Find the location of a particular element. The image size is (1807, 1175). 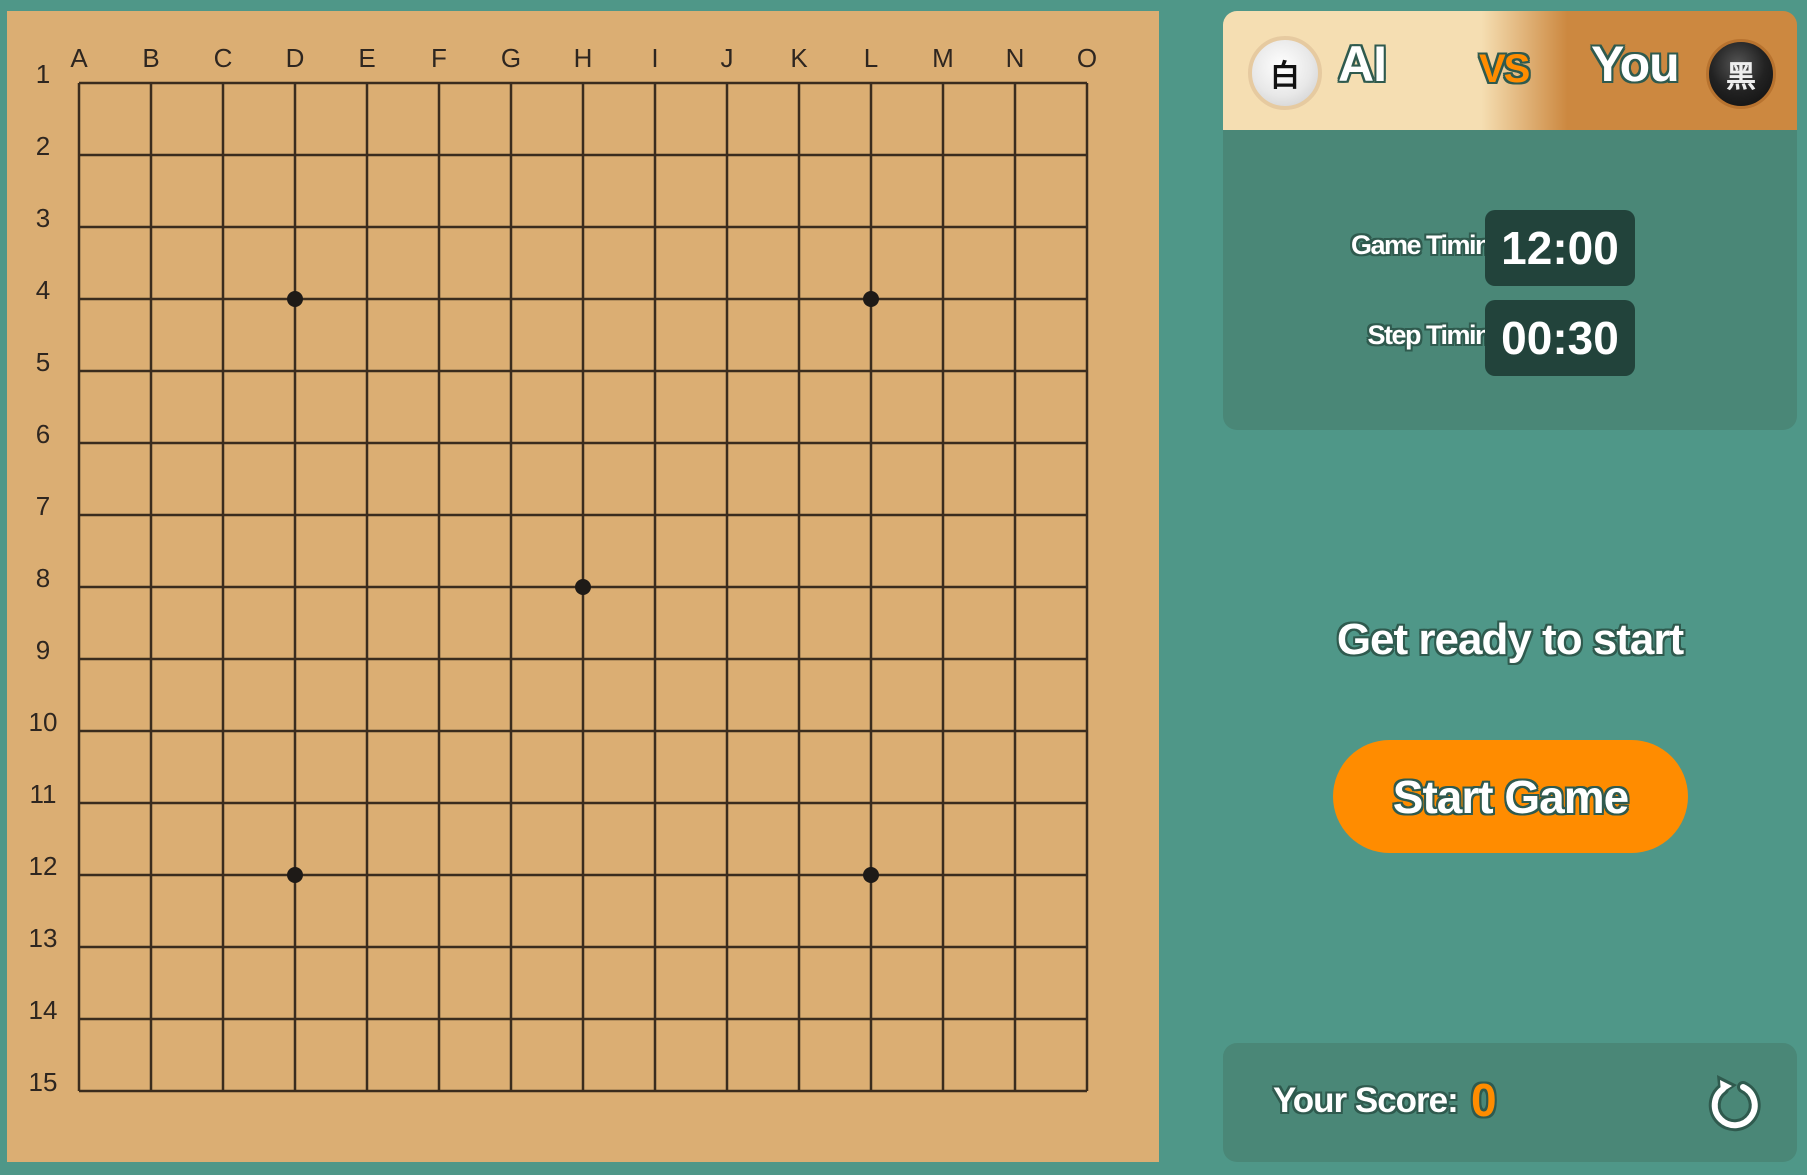

star-point-D12 is located at coordinates (295, 875).